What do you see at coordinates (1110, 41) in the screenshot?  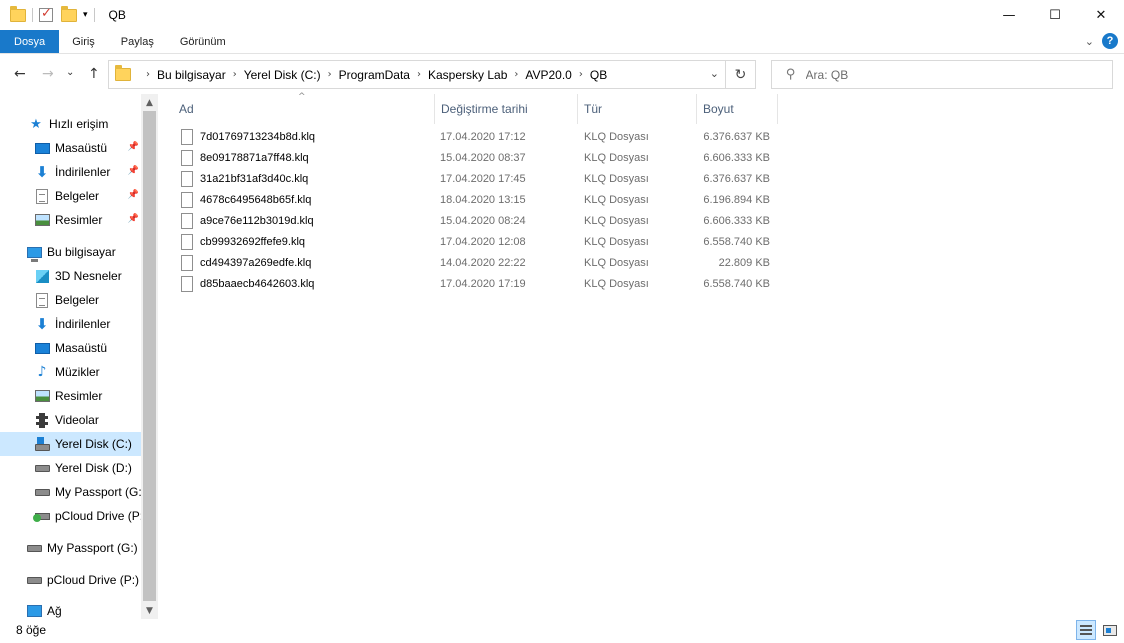 I see `help-icon: ?` at bounding box center [1110, 41].